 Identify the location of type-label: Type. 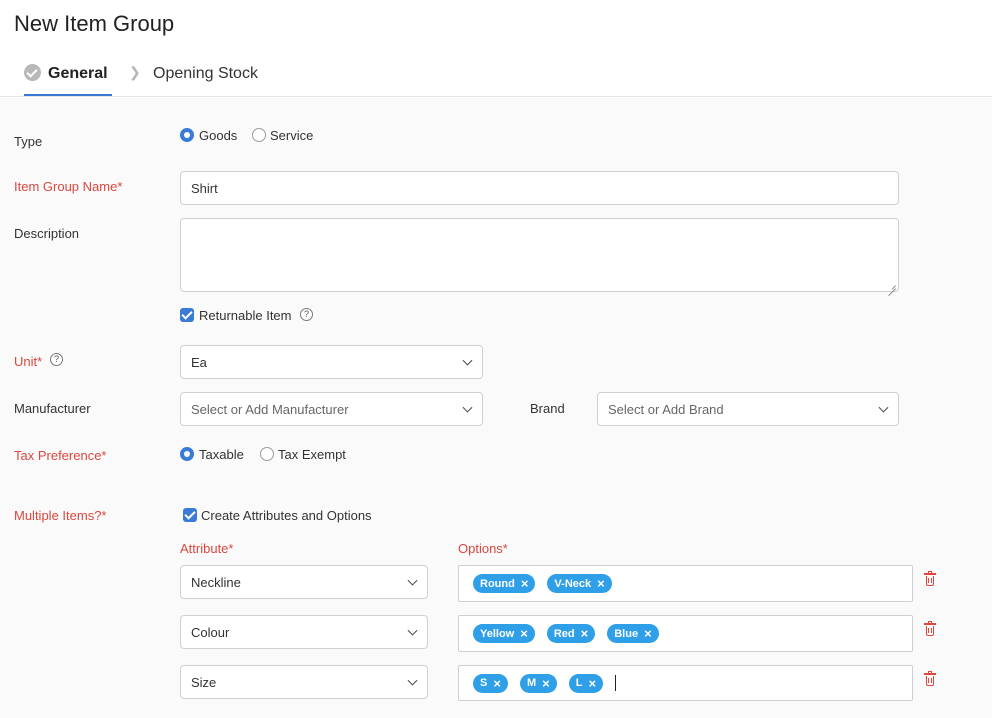
(28, 141).